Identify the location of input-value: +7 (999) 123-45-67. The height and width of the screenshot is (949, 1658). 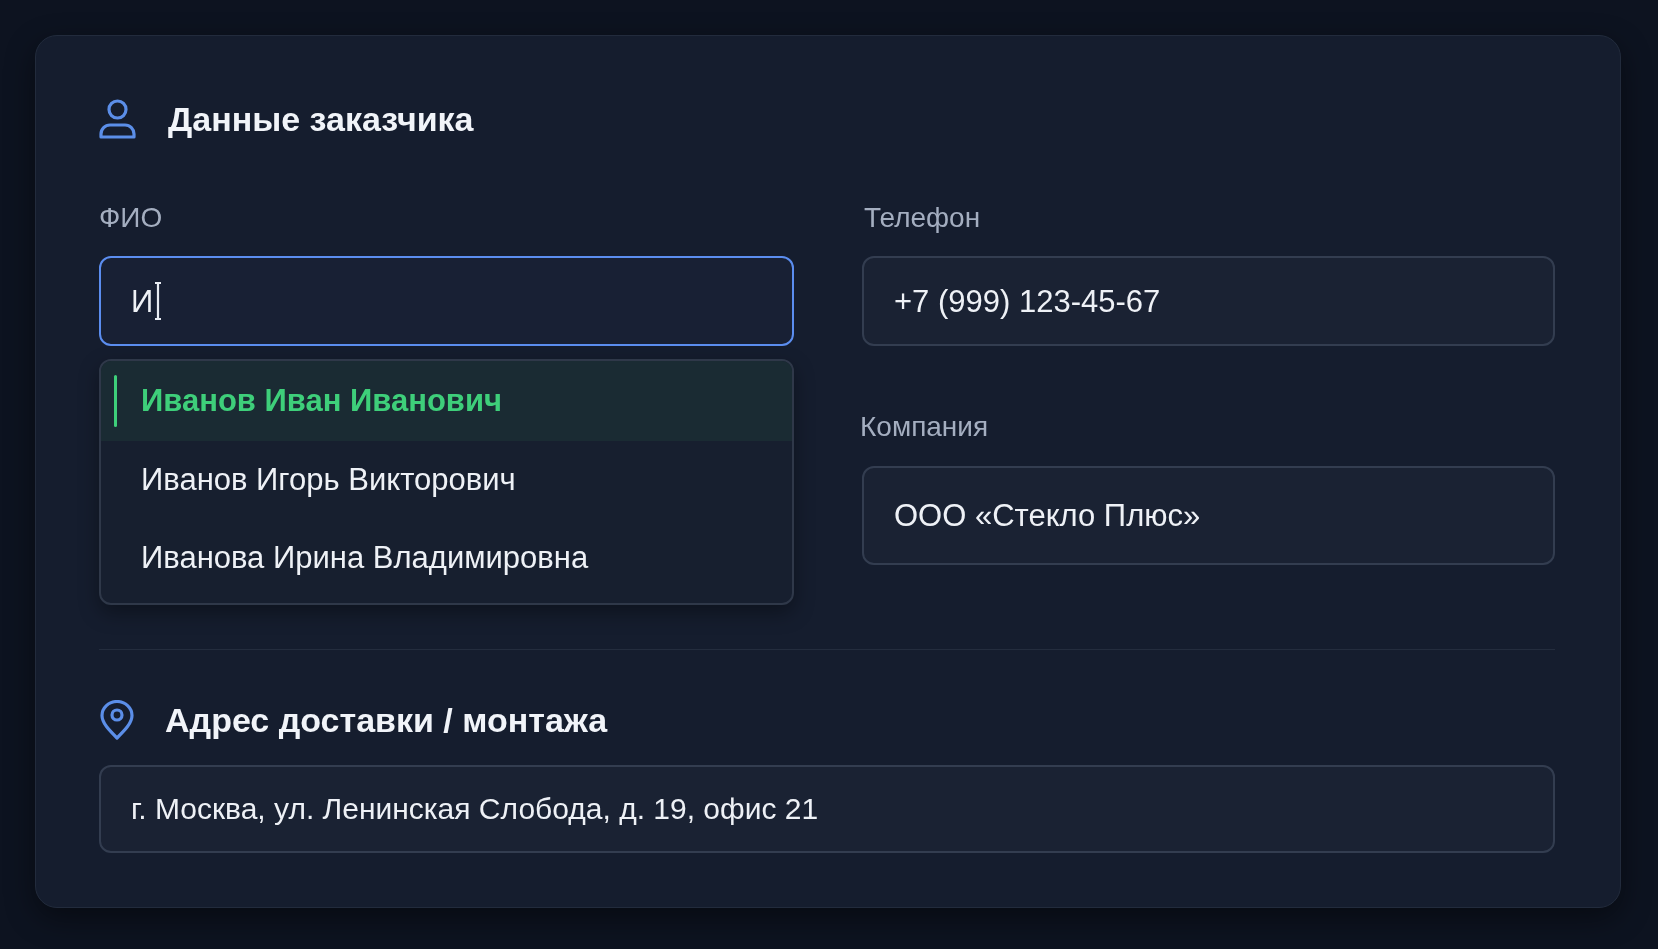
(1027, 301).